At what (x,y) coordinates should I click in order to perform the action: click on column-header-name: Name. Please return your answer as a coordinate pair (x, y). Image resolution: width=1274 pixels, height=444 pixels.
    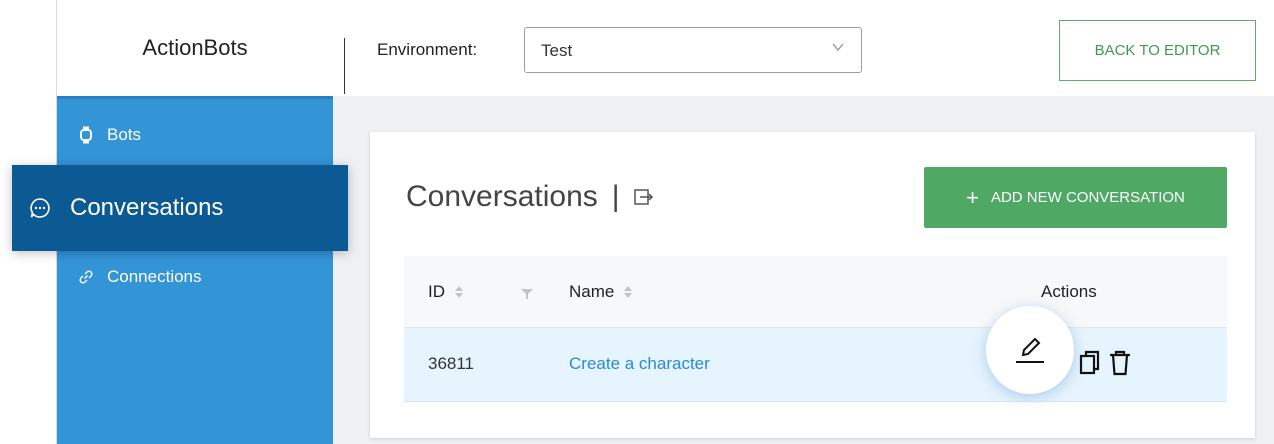
    Looking at the image, I should click on (601, 292).